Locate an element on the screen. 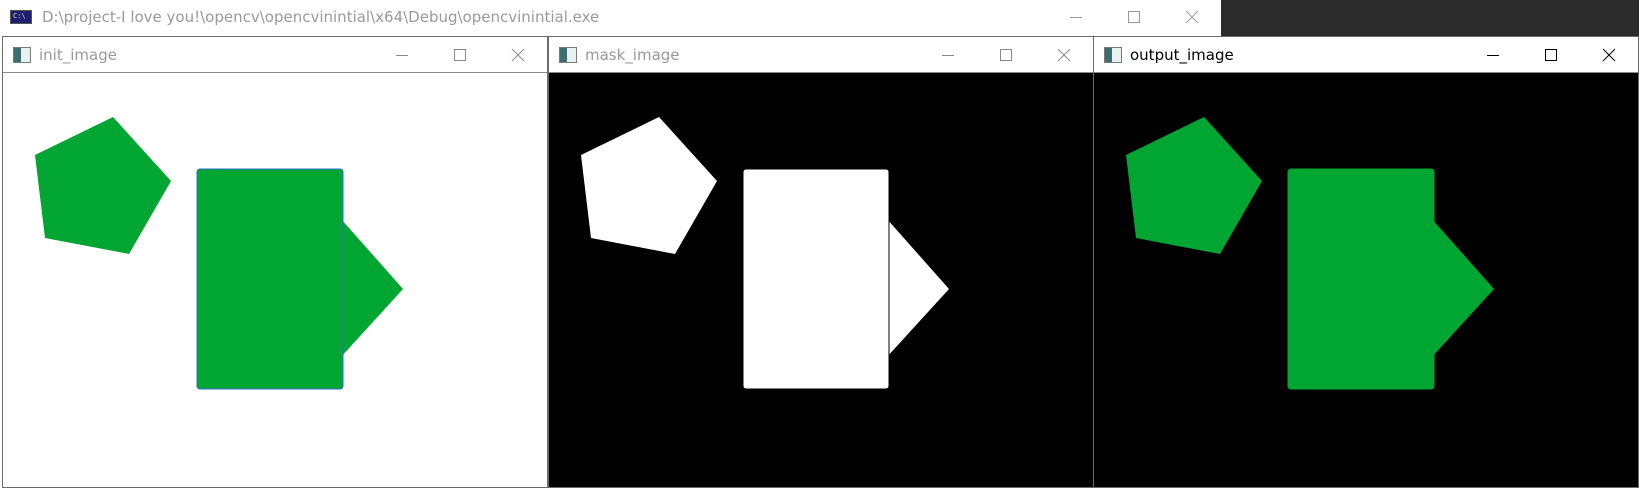 Image resolution: width=1639 pixels, height=488 pixels. console-app-icon is located at coordinates (21, 17).